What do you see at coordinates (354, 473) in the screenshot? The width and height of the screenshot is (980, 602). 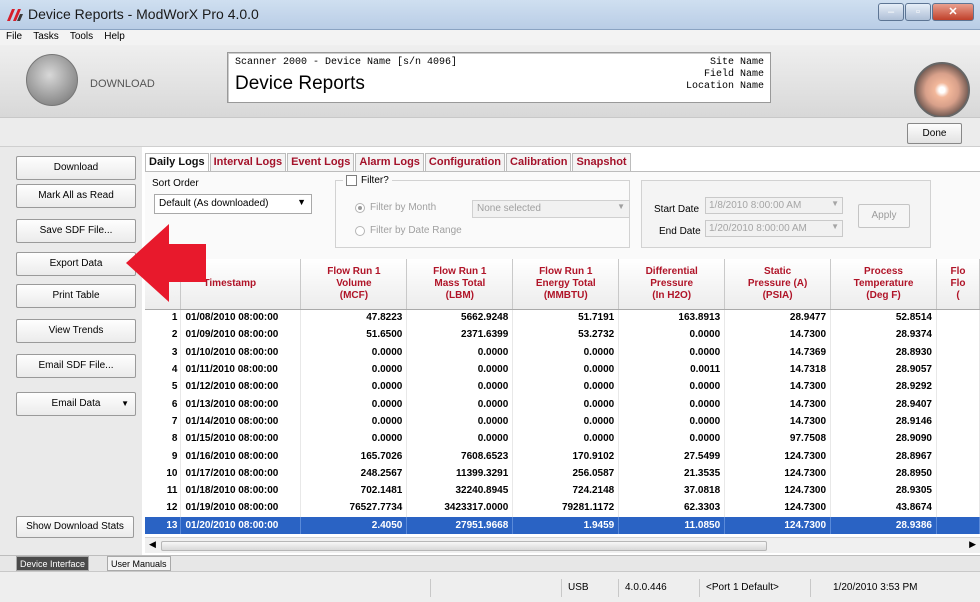 I see `table-cell: 248.2567` at bounding box center [354, 473].